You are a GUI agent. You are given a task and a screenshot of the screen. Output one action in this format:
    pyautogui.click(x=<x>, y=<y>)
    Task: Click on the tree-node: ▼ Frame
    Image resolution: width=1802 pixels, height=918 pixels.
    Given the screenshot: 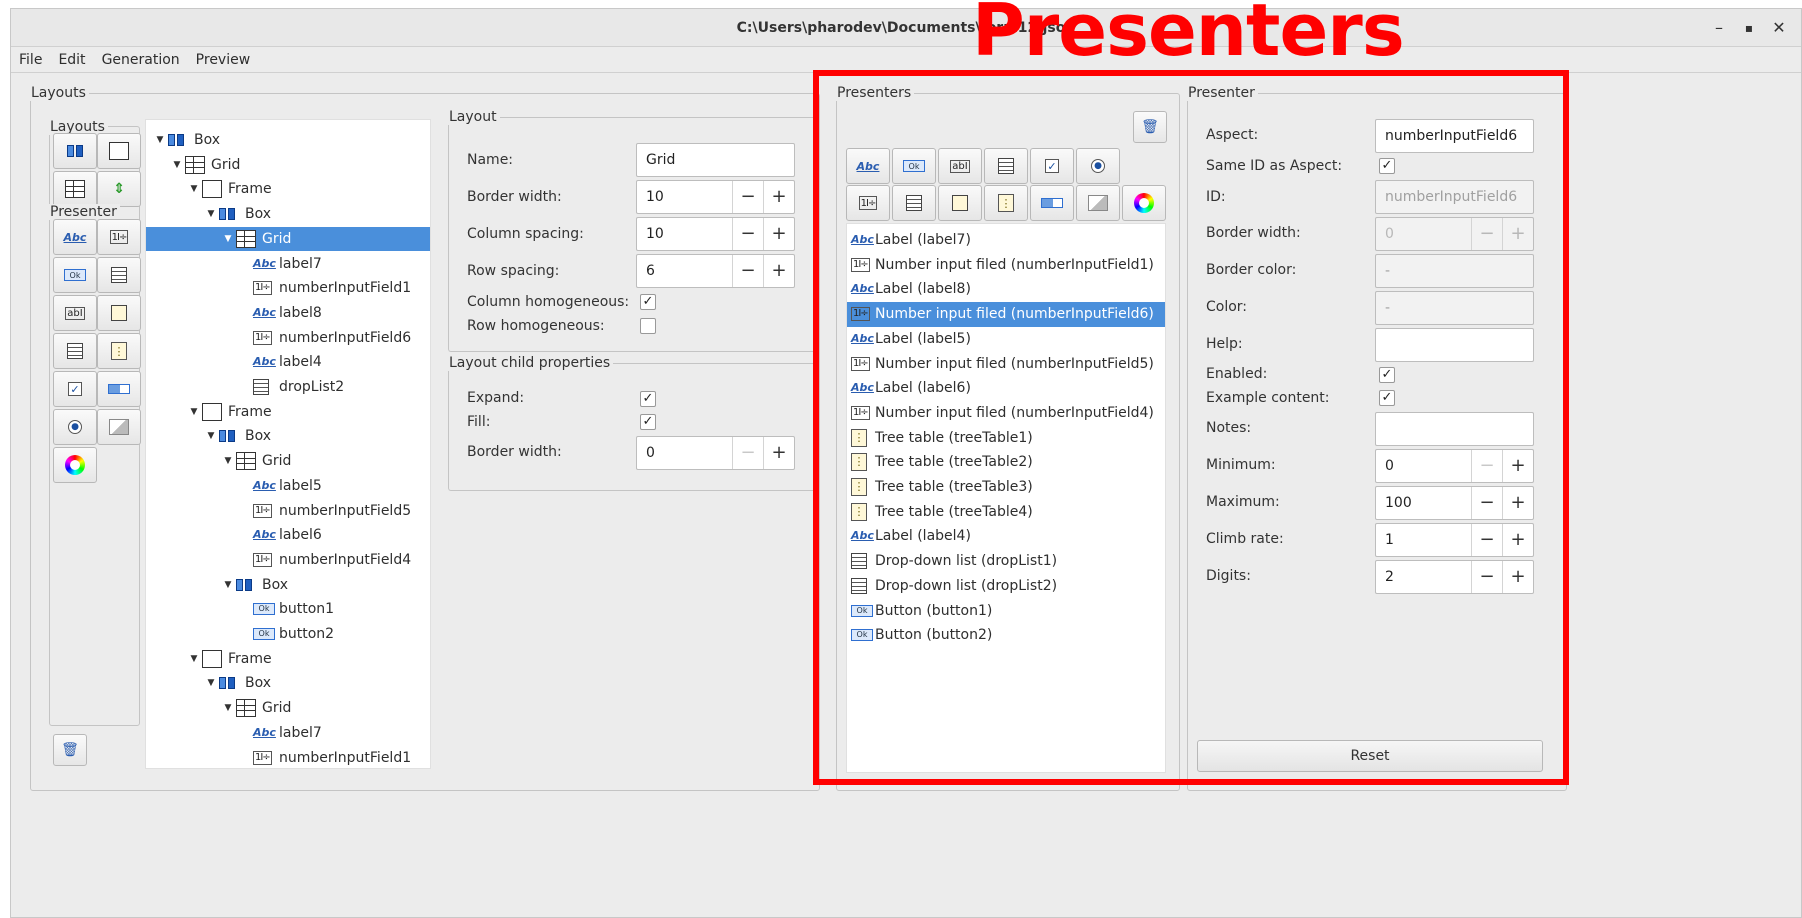 What is the action you would take?
    pyautogui.click(x=288, y=659)
    